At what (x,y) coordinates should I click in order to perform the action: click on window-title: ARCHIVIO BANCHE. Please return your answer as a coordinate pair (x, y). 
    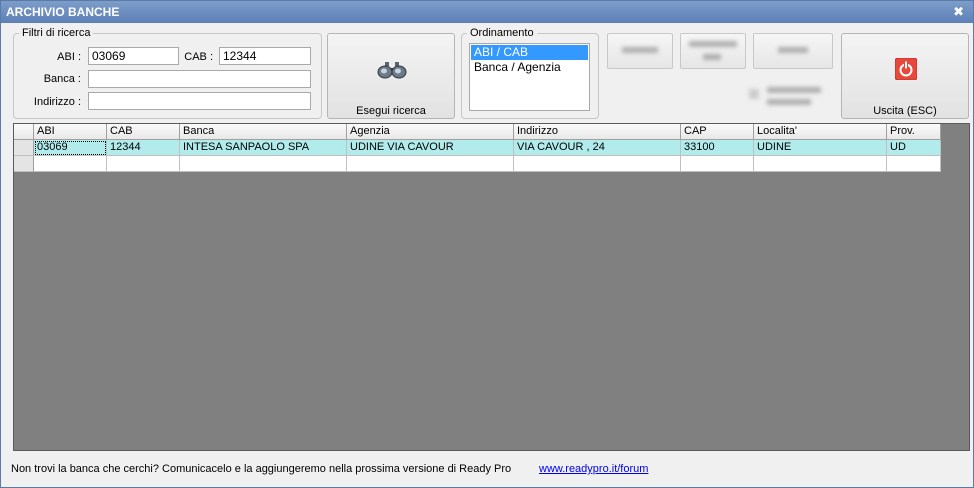
    Looking at the image, I should click on (63, 12).